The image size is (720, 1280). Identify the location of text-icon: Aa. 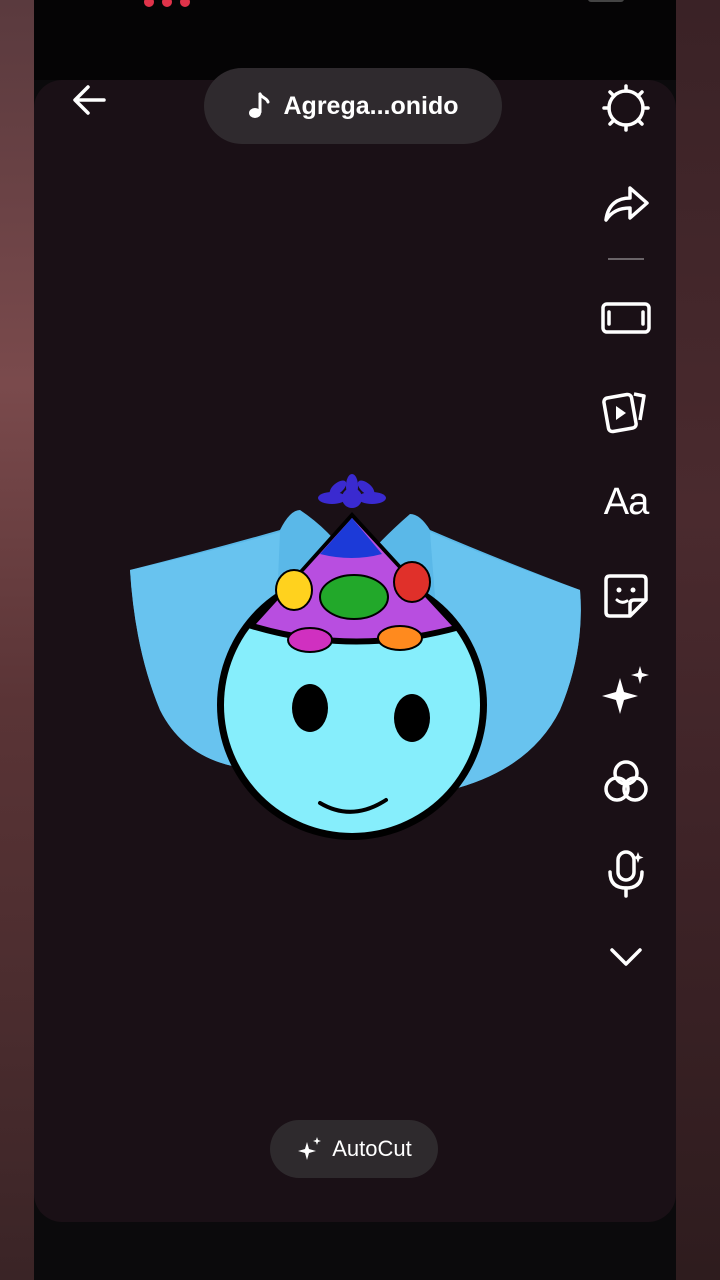
(626, 501).